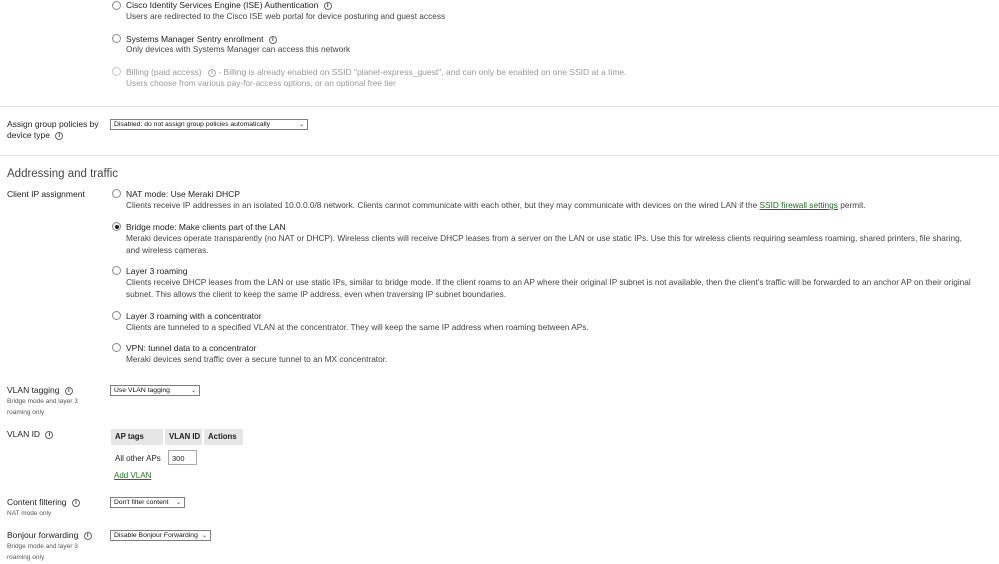  What do you see at coordinates (116, 193) in the screenshot?
I see `radio-nat-mode` at bounding box center [116, 193].